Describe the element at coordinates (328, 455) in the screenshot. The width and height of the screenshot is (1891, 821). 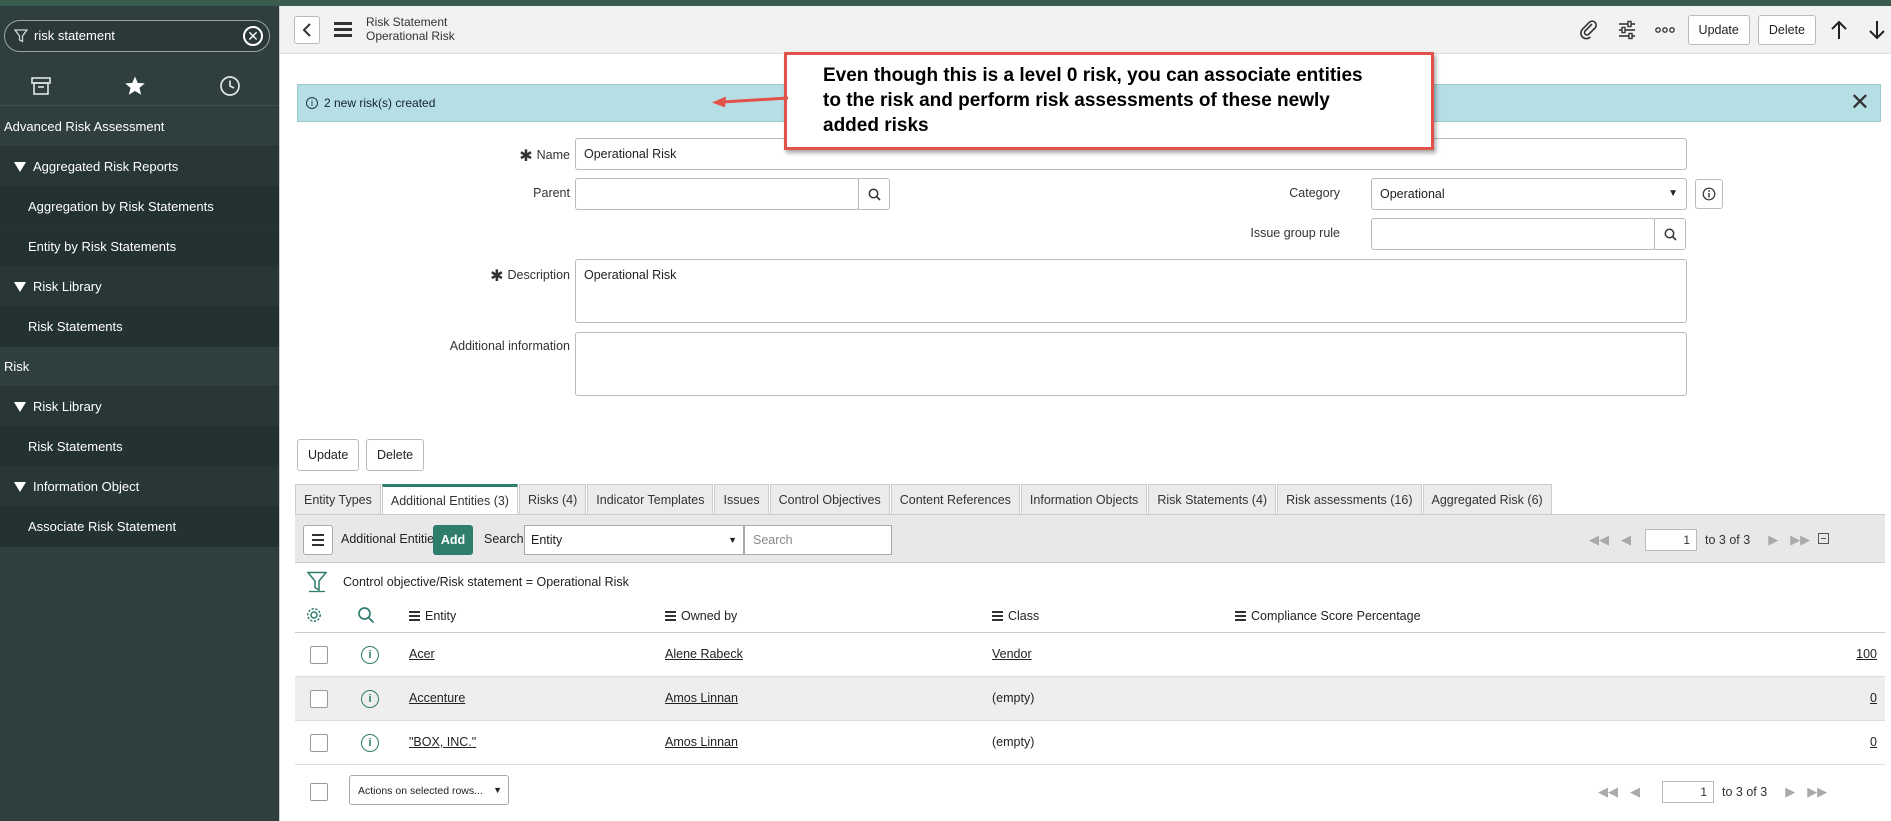
I see `form-update-button: Update` at that location.